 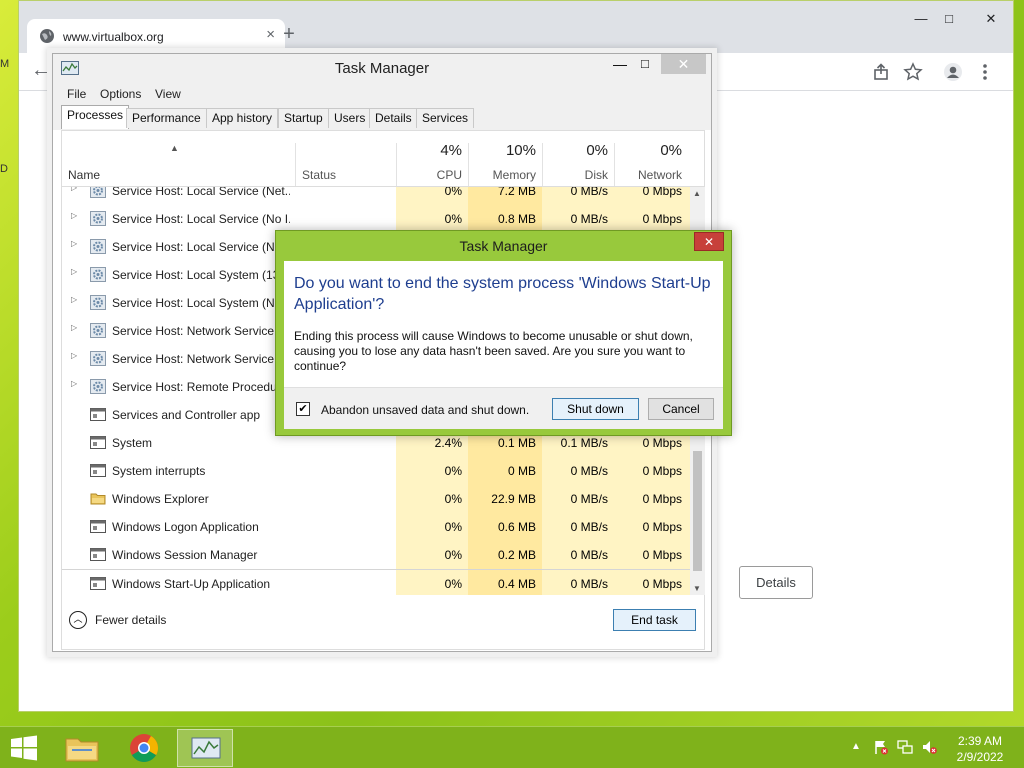 I want to click on browser-tab: www.virtualbox.org ×, so click(x=156, y=36).